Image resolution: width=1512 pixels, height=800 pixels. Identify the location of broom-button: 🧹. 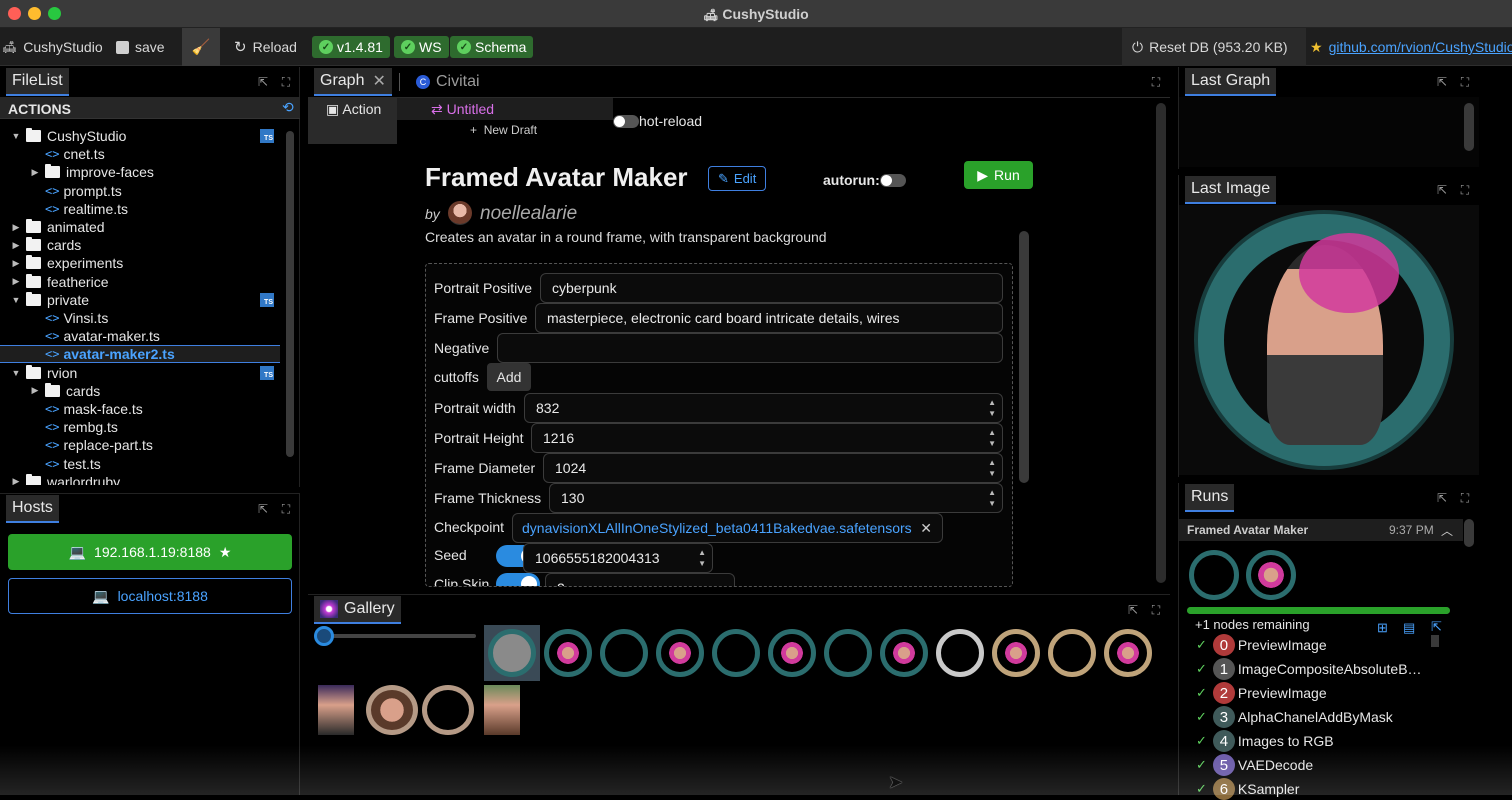
(201, 47).